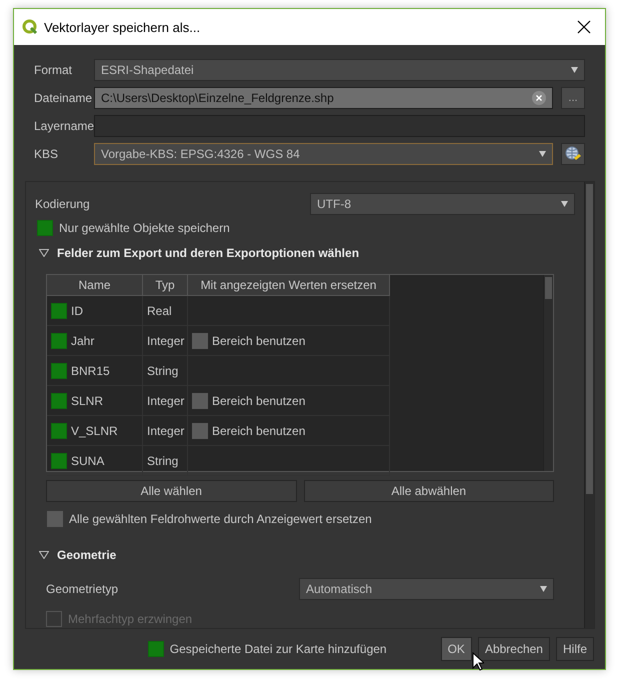 This screenshot has height=680, width=617. I want to click on table-cell: SUNA, so click(87, 461).